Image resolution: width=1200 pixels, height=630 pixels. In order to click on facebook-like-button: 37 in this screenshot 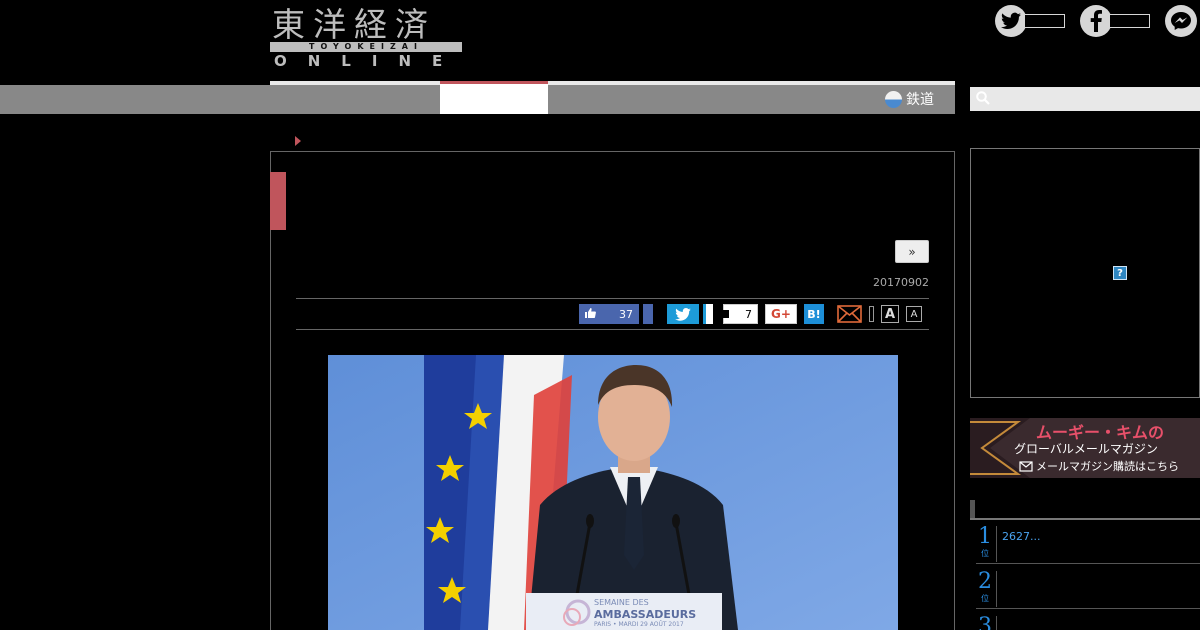, I will do `click(609, 314)`.